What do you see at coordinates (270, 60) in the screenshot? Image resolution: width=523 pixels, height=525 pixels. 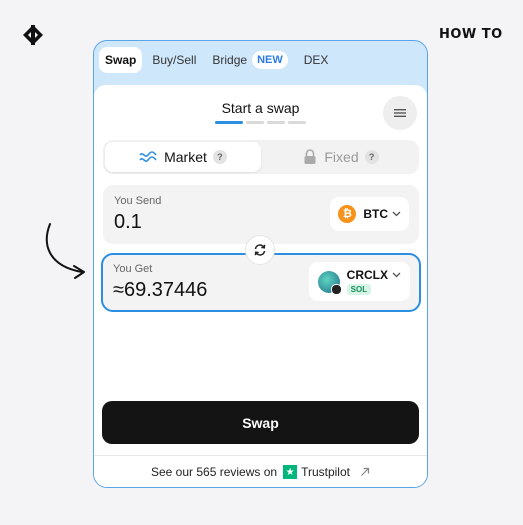 I see `new-badge: NEW` at bounding box center [270, 60].